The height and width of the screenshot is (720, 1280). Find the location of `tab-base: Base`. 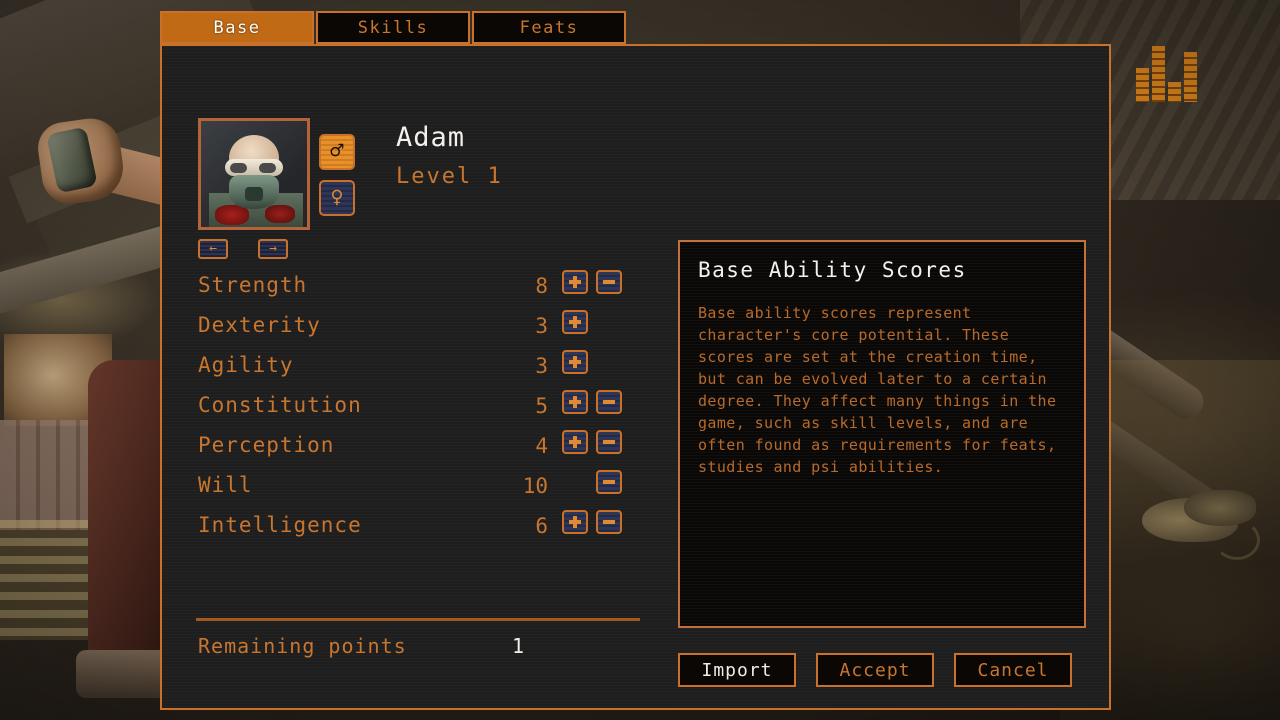

tab-base: Base is located at coordinates (237, 27).